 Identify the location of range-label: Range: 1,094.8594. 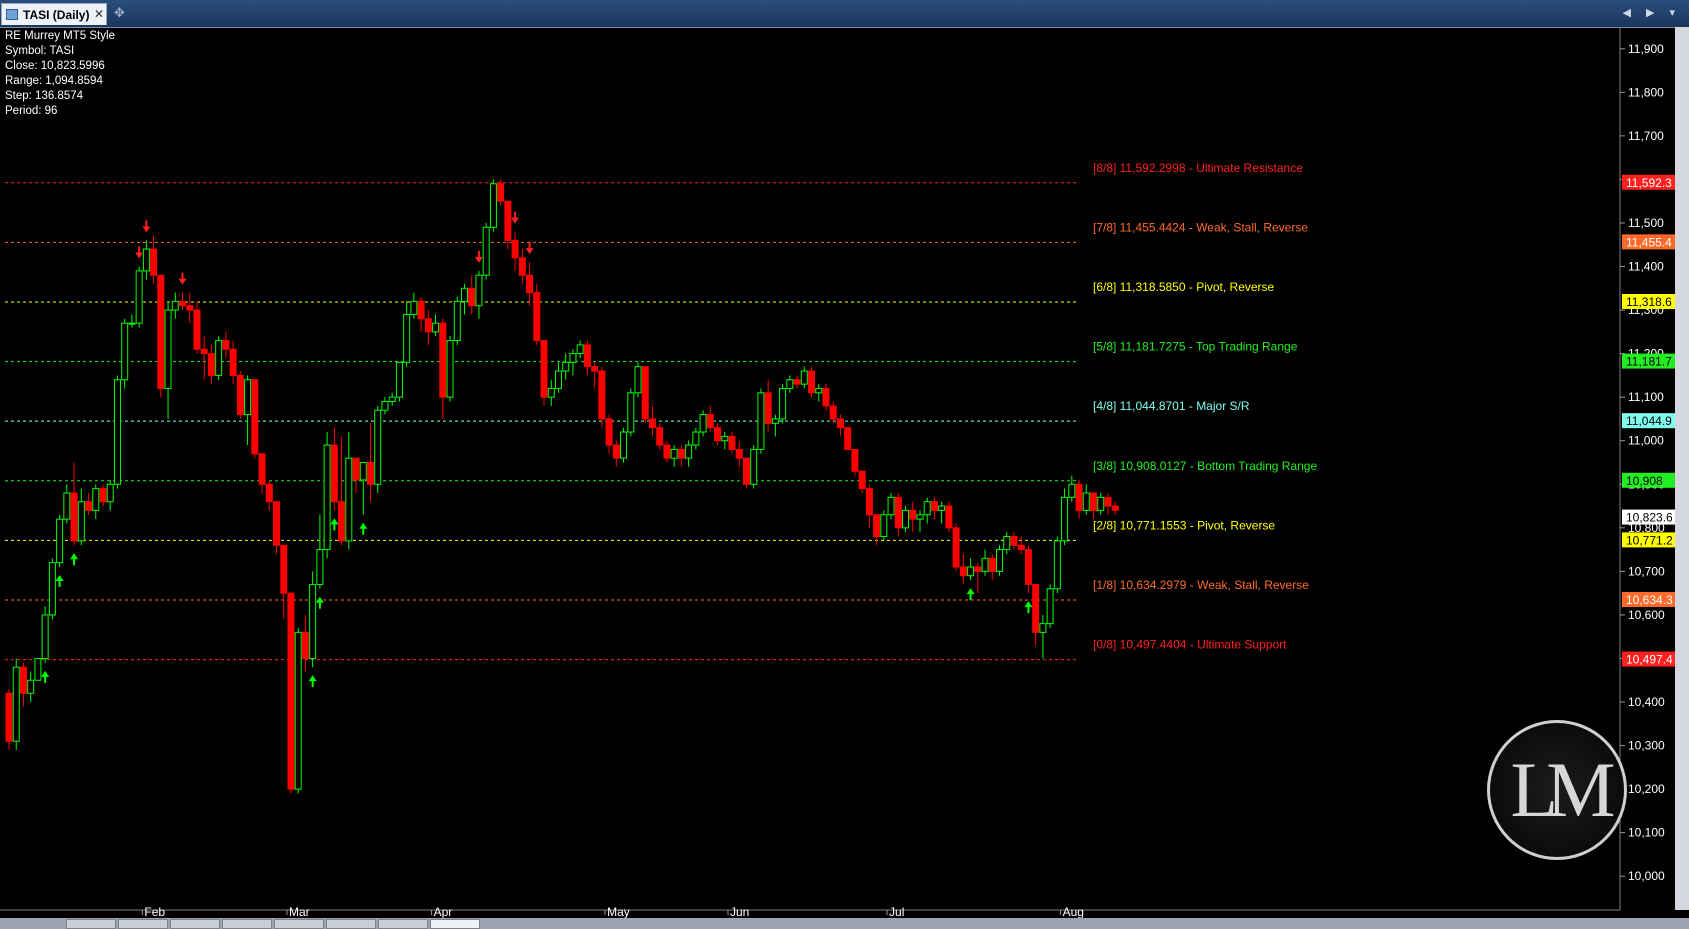
(54, 81).